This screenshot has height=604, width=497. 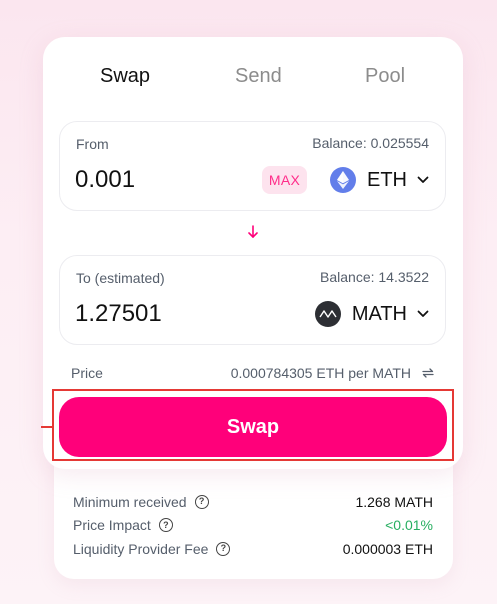 What do you see at coordinates (112, 525) in the screenshot?
I see `detail-label: Price Impact` at bounding box center [112, 525].